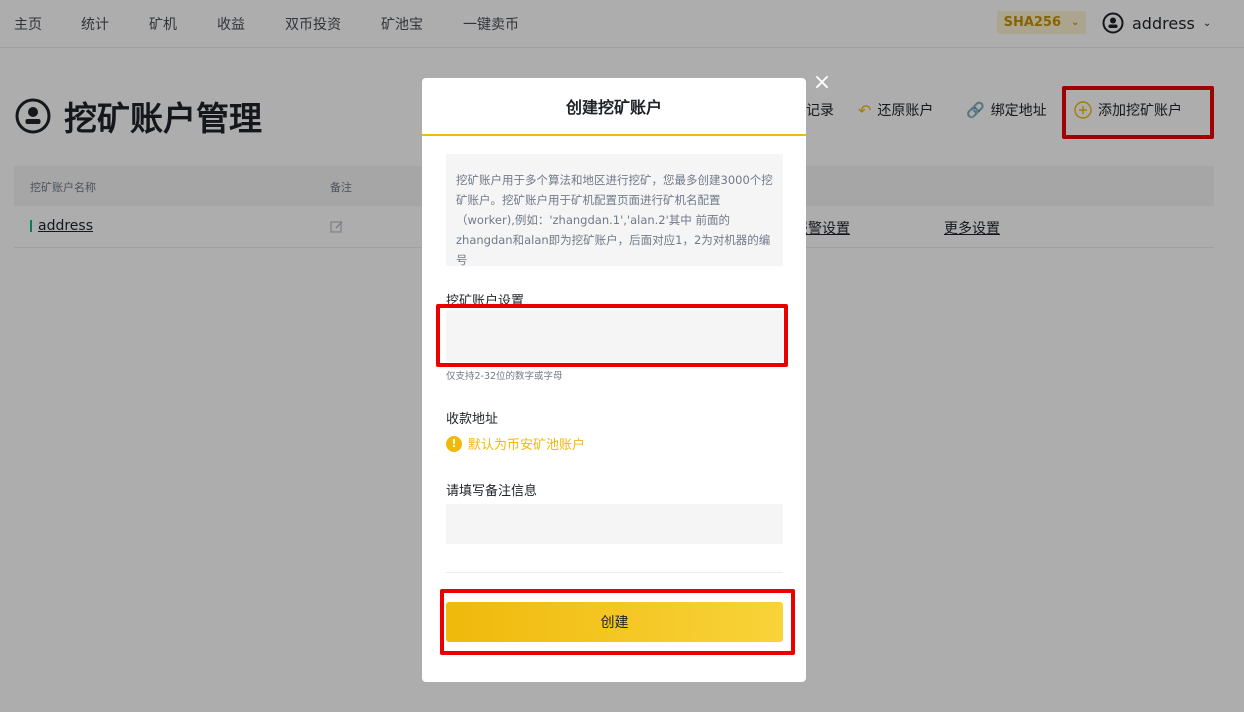 This screenshot has width=1244, height=712. I want to click on close-icon: ×, so click(822, 83).